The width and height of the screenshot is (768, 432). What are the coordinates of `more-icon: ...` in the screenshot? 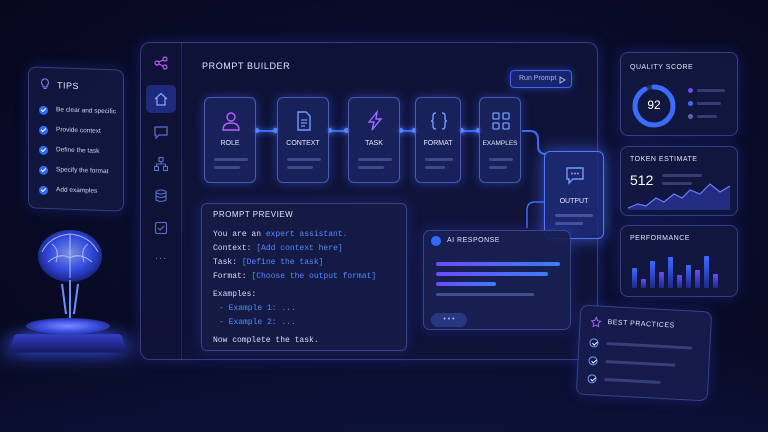 It's located at (161, 256).